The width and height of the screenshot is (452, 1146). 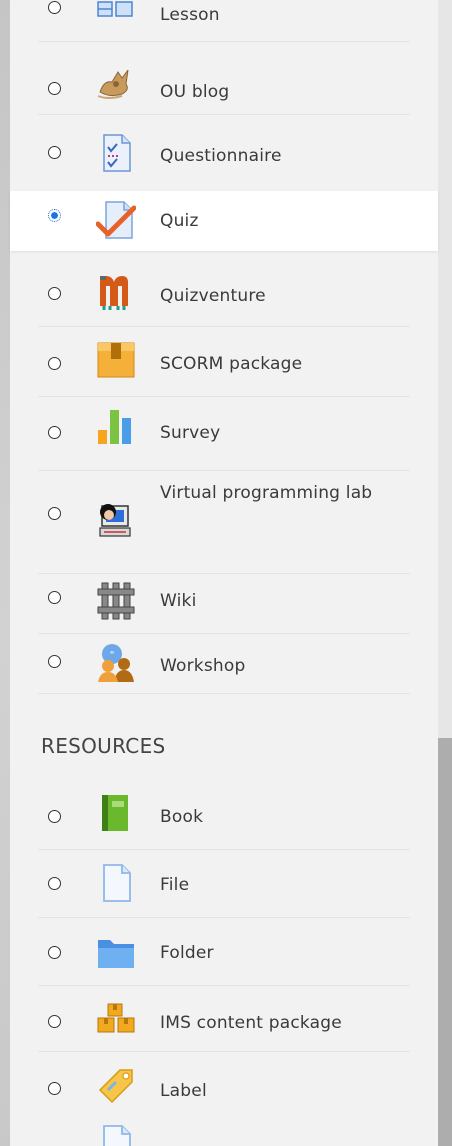 I want to click on radio-questionnaire, so click(x=54, y=152).